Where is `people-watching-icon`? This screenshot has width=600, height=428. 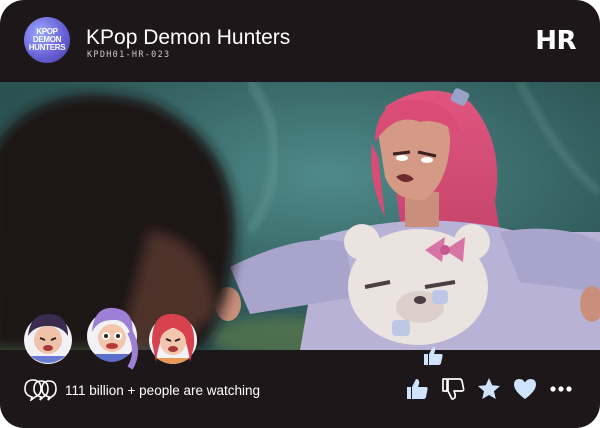 people-watching-icon is located at coordinates (40, 390).